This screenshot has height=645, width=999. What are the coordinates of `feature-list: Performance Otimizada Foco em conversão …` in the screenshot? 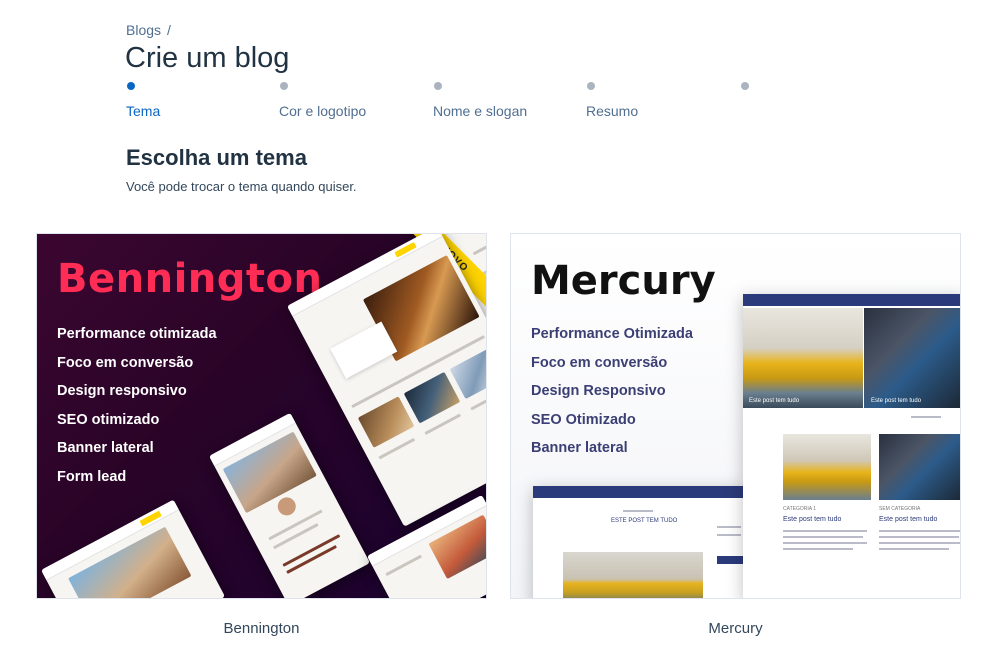 It's located at (612, 395).